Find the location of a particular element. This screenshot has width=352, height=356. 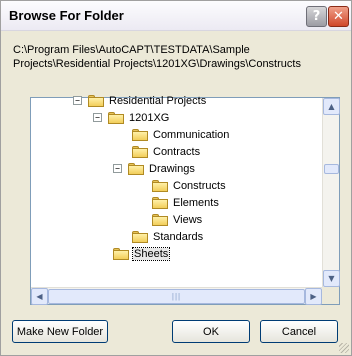

tree-item-constructs: Constructs is located at coordinates (189, 185).